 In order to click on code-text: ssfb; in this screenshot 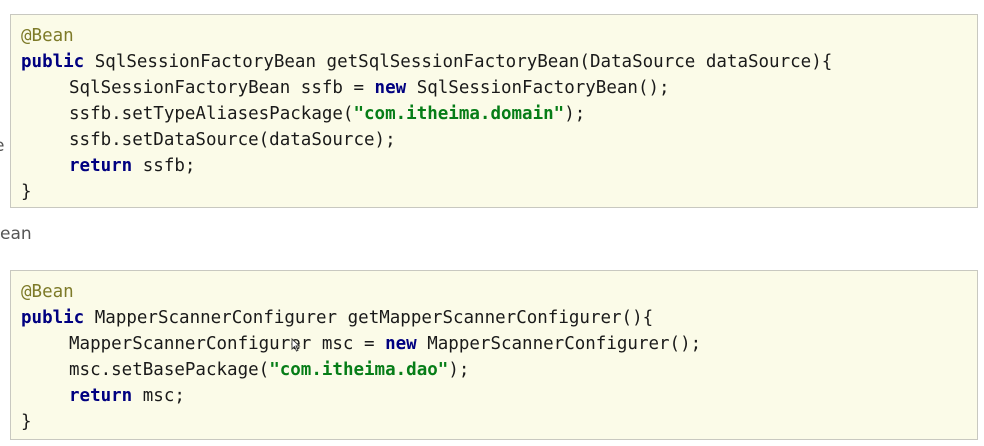, I will do `click(164, 166)`.